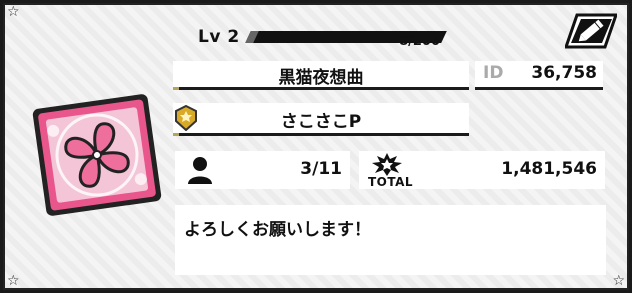  Describe the element at coordinates (419, 41) in the screenshot. I see `exp-value: 8/200` at that location.